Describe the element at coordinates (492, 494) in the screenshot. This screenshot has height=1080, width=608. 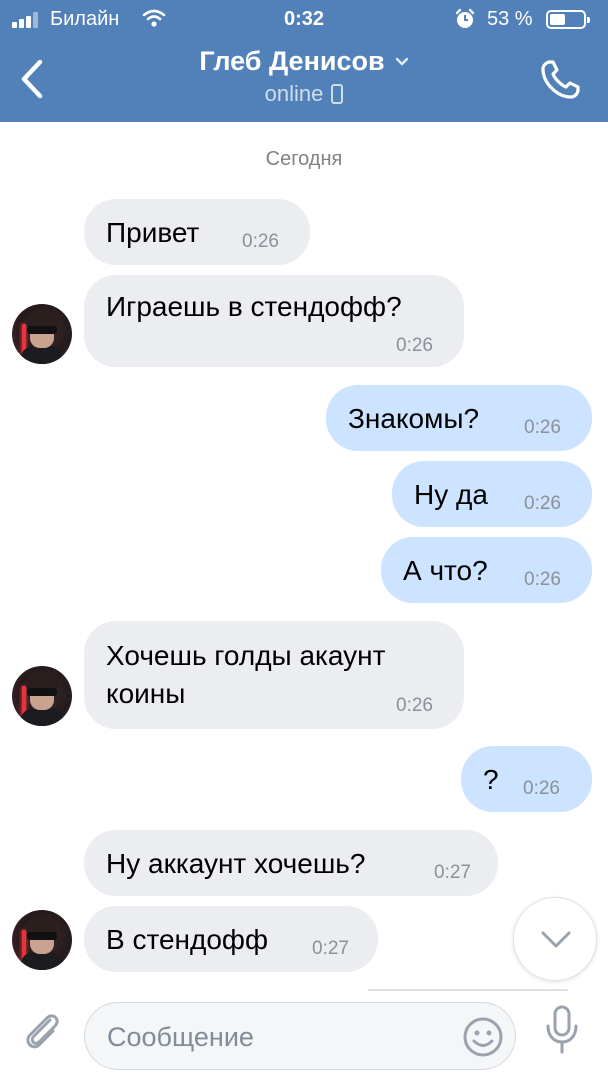
I see `message-bubble-outgoing: Ну да 0:26` at that location.